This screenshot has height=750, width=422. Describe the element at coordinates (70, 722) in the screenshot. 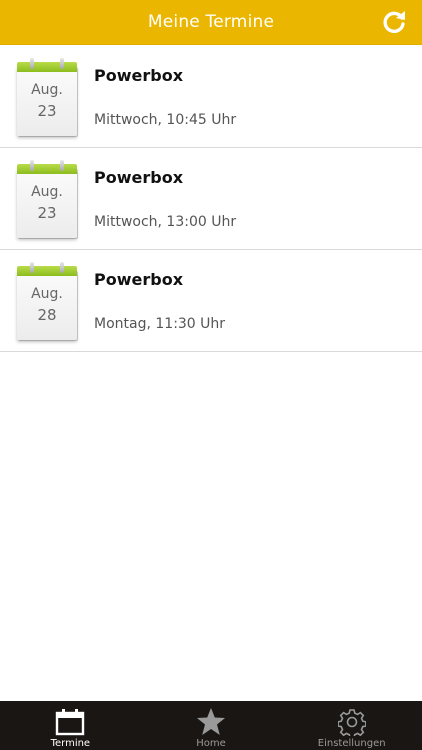

I see `calendar-icon` at that location.